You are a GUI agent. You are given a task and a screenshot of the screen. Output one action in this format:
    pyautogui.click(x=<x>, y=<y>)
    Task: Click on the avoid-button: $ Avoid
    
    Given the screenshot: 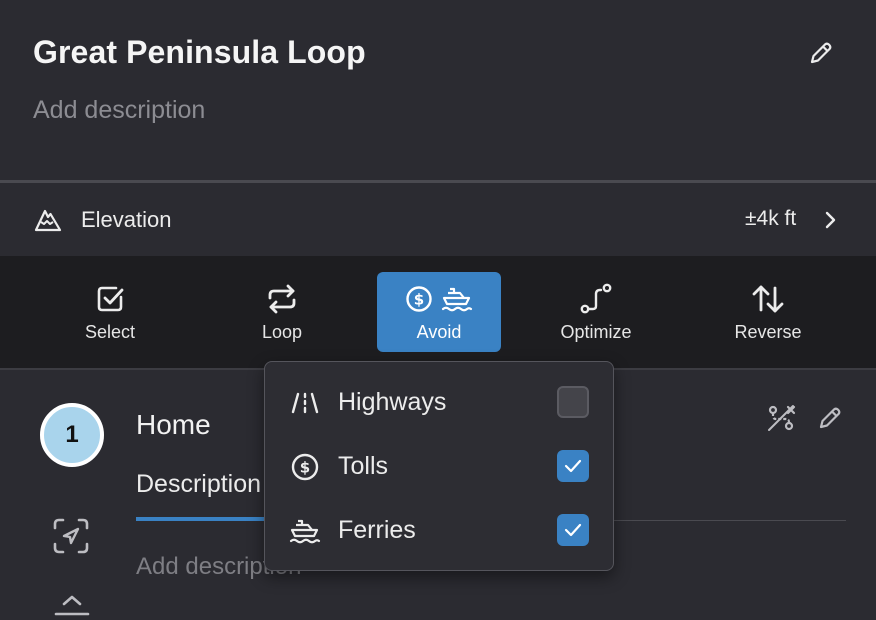 What is the action you would take?
    pyautogui.click(x=439, y=312)
    